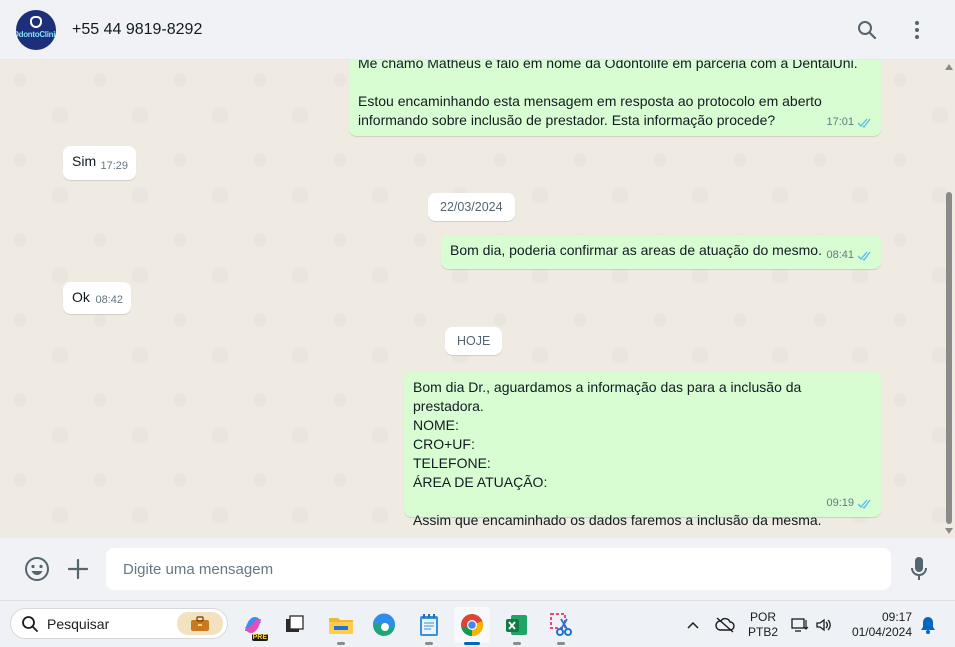  I want to click on file-explorer-icon, so click(341, 626).